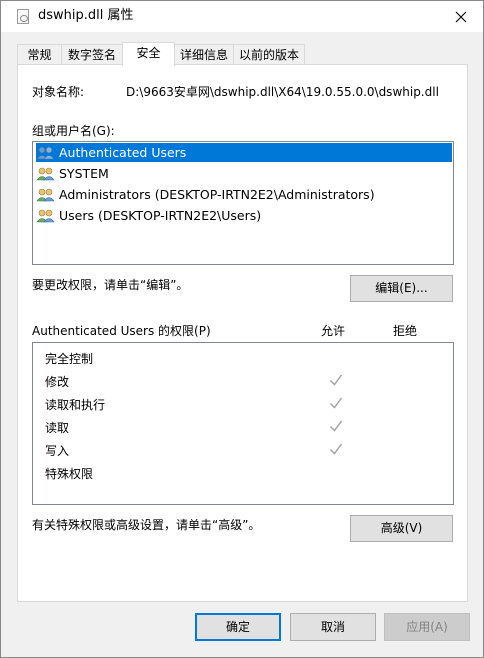 The height and width of the screenshot is (658, 484). What do you see at coordinates (69, 474) in the screenshot?
I see `permission-name: 特殊权限` at bounding box center [69, 474].